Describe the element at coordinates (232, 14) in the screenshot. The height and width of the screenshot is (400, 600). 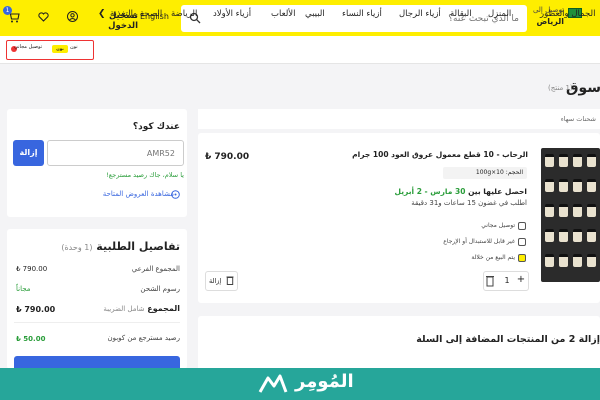
I see `nav-item-kids: أزياء الأولاد` at that location.